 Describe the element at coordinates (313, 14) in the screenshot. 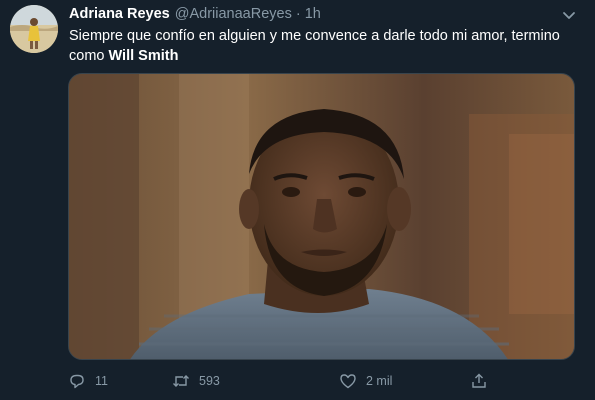

I see `tweet-timestamp: 1h` at that location.